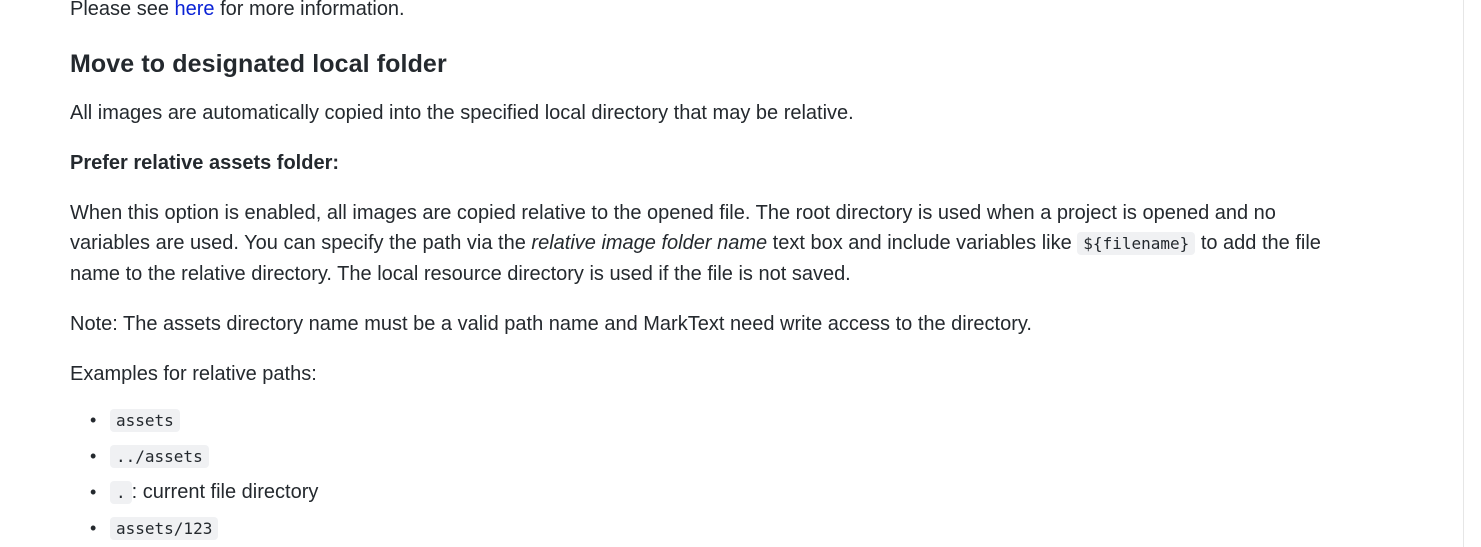 The height and width of the screenshot is (547, 1481). What do you see at coordinates (715, 420) in the screenshot?
I see `list-item: • assets` at bounding box center [715, 420].